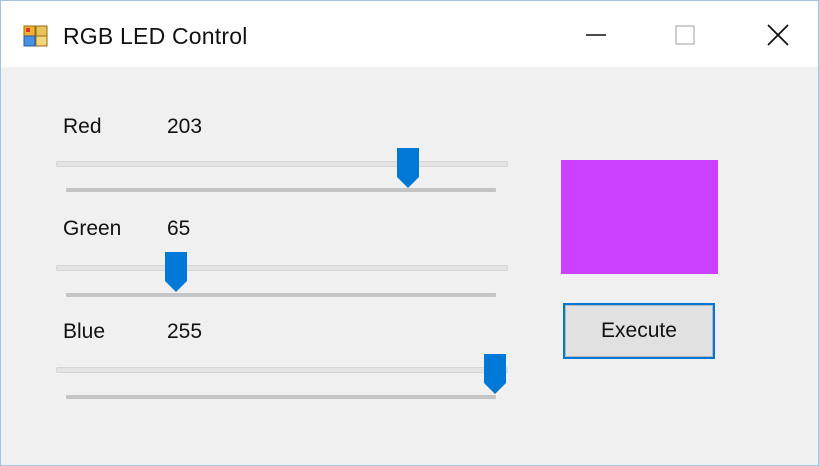 This screenshot has width=819, height=466. What do you see at coordinates (282, 370) in the screenshot?
I see `blue-slider-track` at bounding box center [282, 370].